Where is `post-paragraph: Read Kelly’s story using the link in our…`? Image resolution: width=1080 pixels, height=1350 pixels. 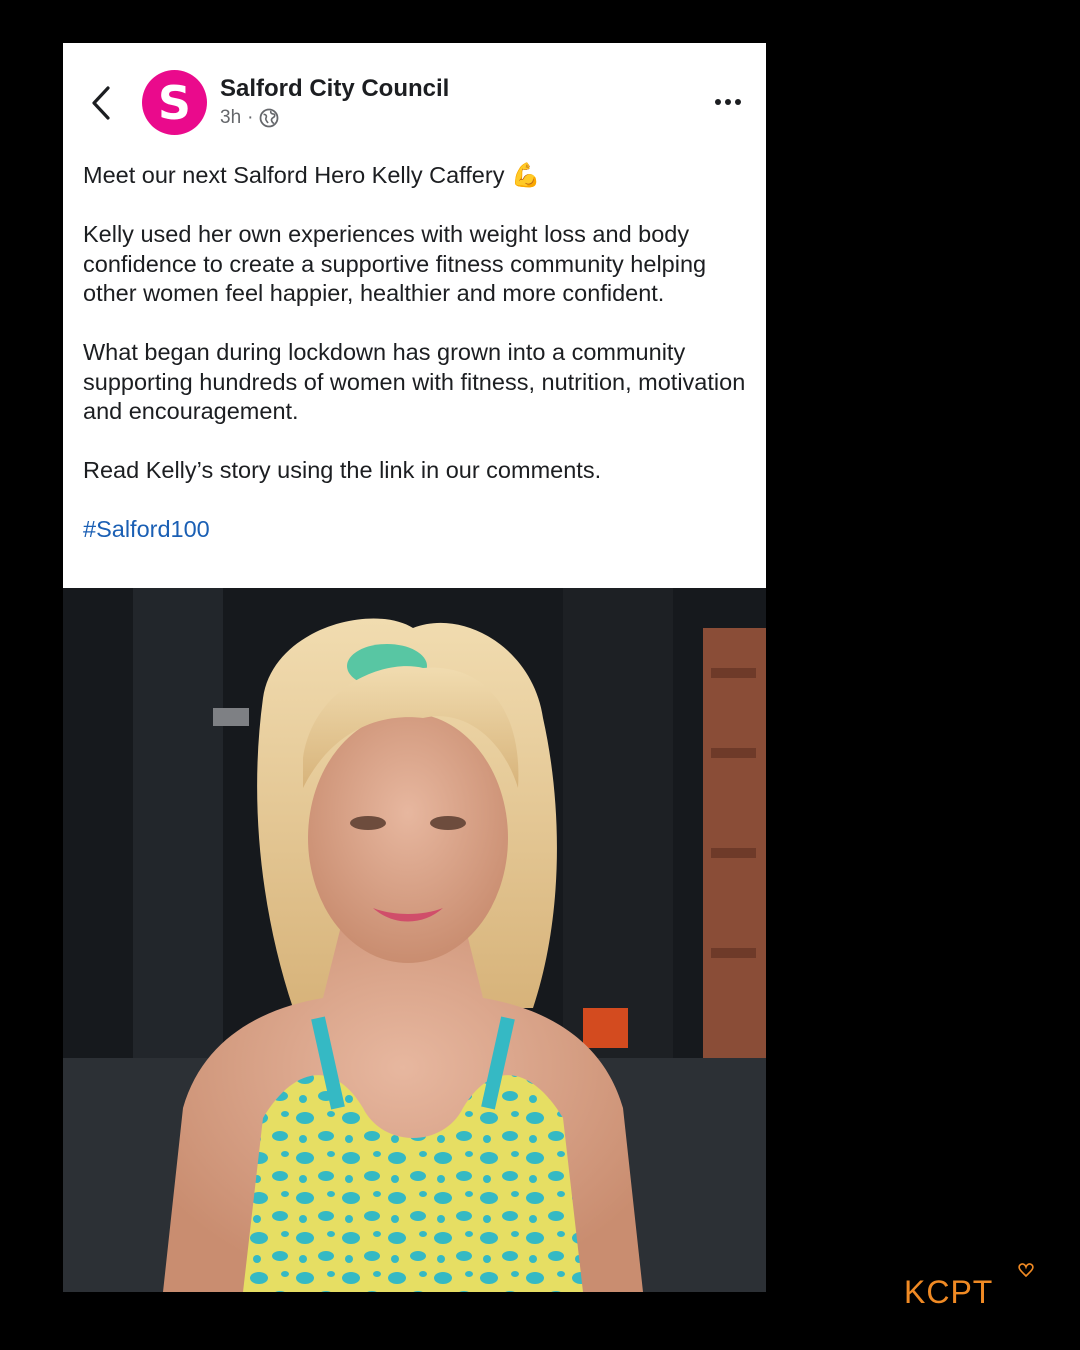
post-paragraph: Read Kelly’s story using the link in our… is located at coordinates (342, 470).